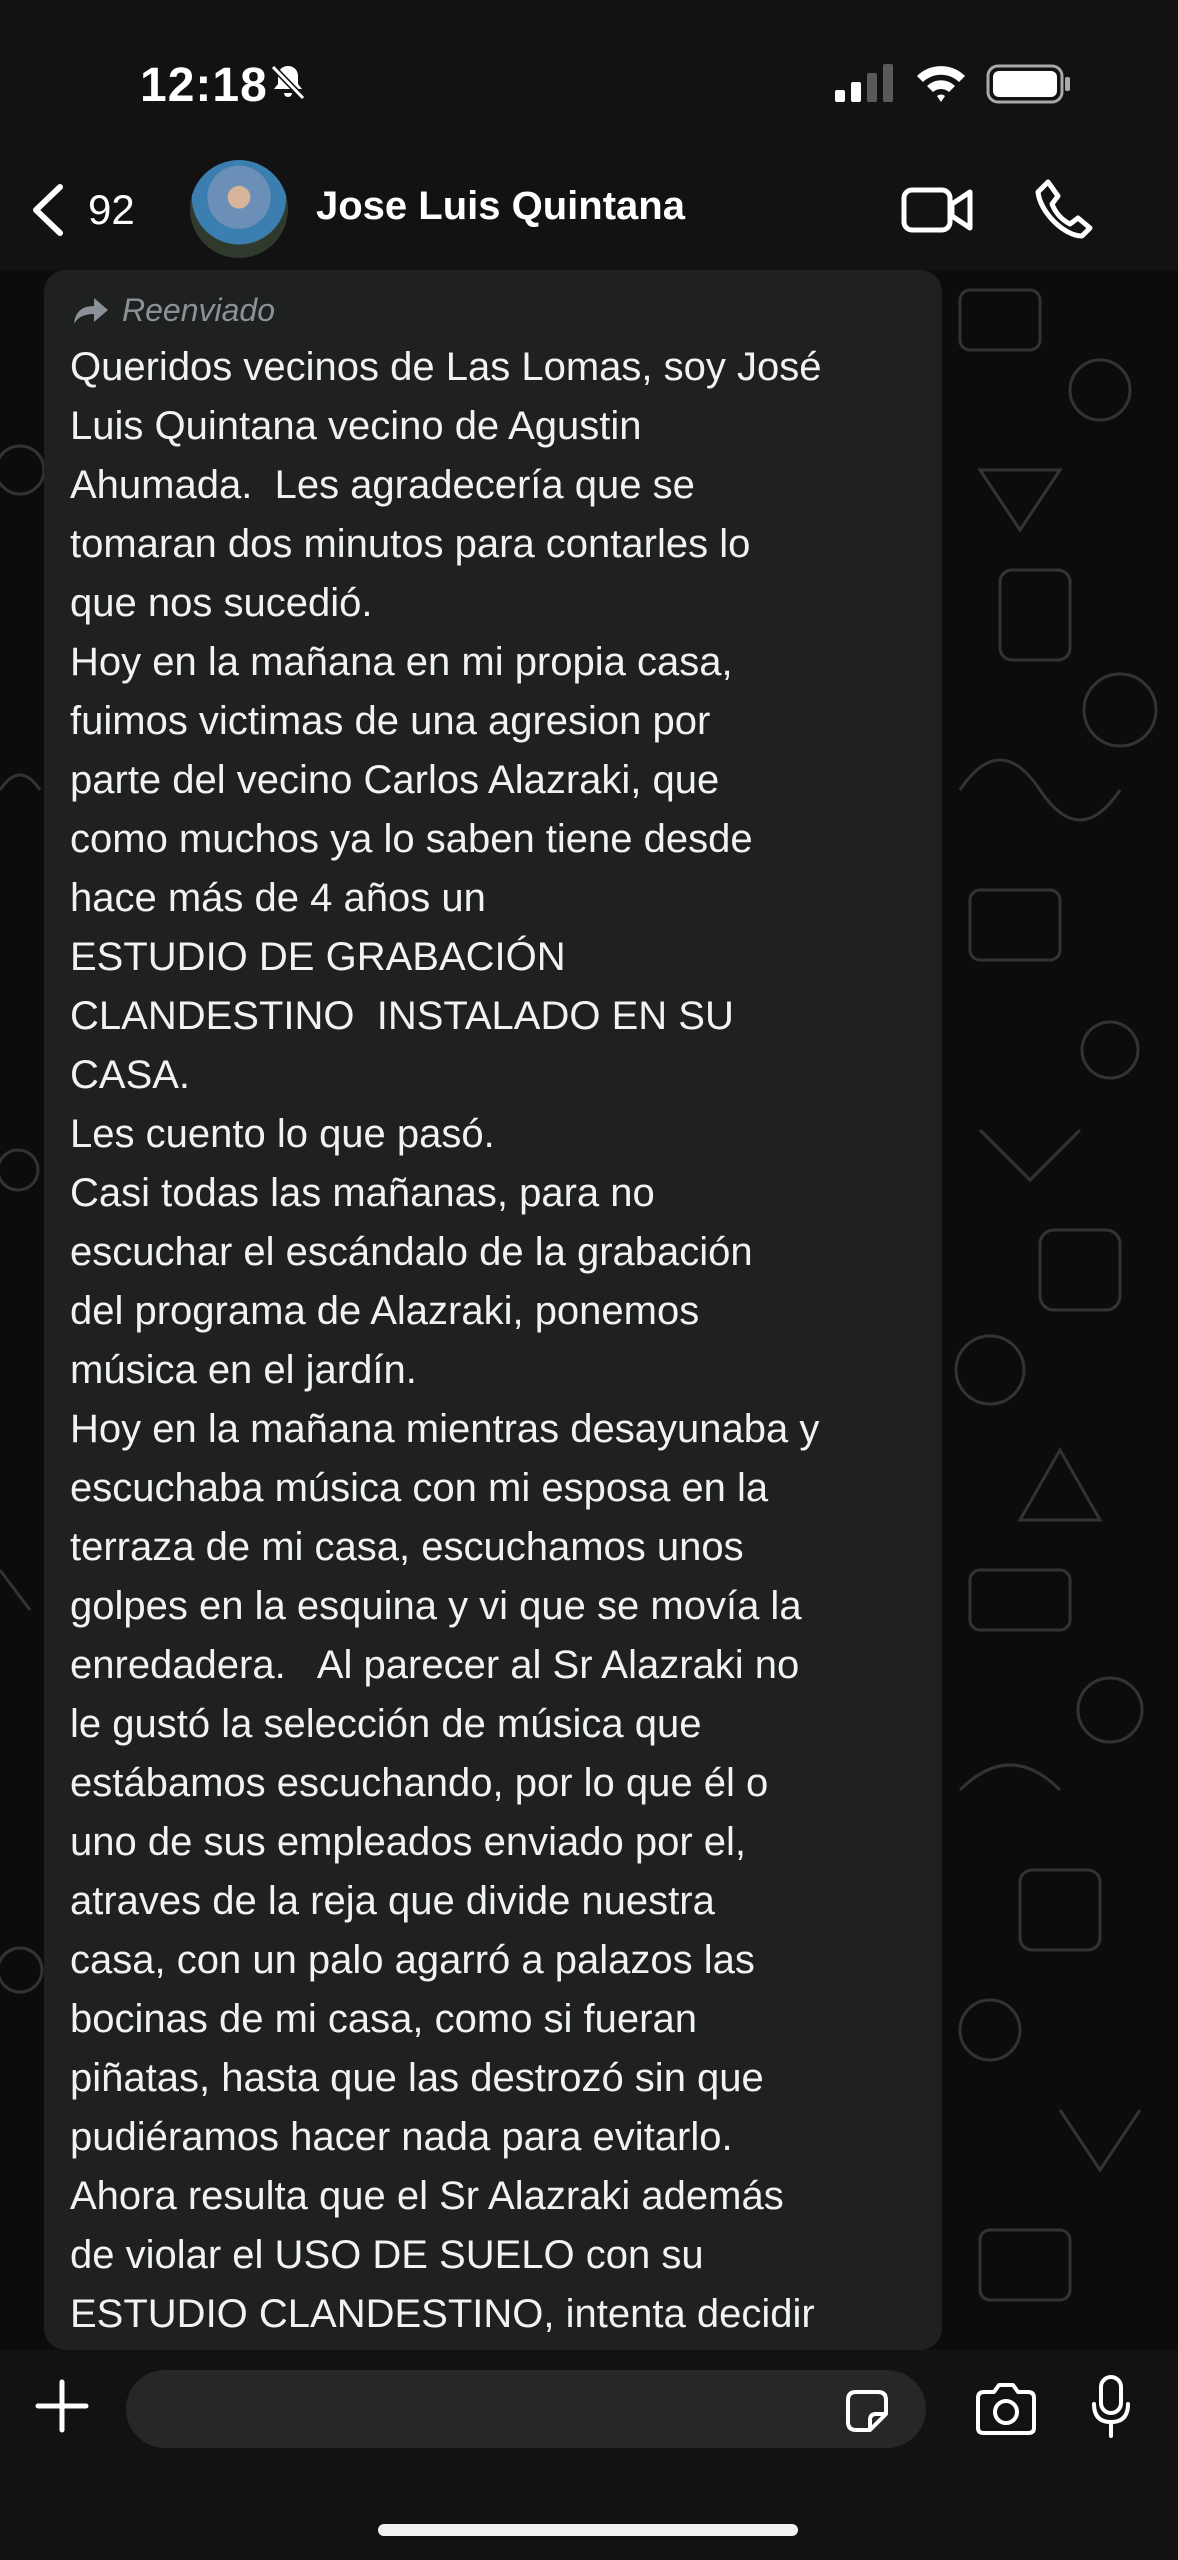 Image resolution: width=1178 pixels, height=2560 pixels. What do you see at coordinates (1064, 209) in the screenshot?
I see `phone-icon` at bounding box center [1064, 209].